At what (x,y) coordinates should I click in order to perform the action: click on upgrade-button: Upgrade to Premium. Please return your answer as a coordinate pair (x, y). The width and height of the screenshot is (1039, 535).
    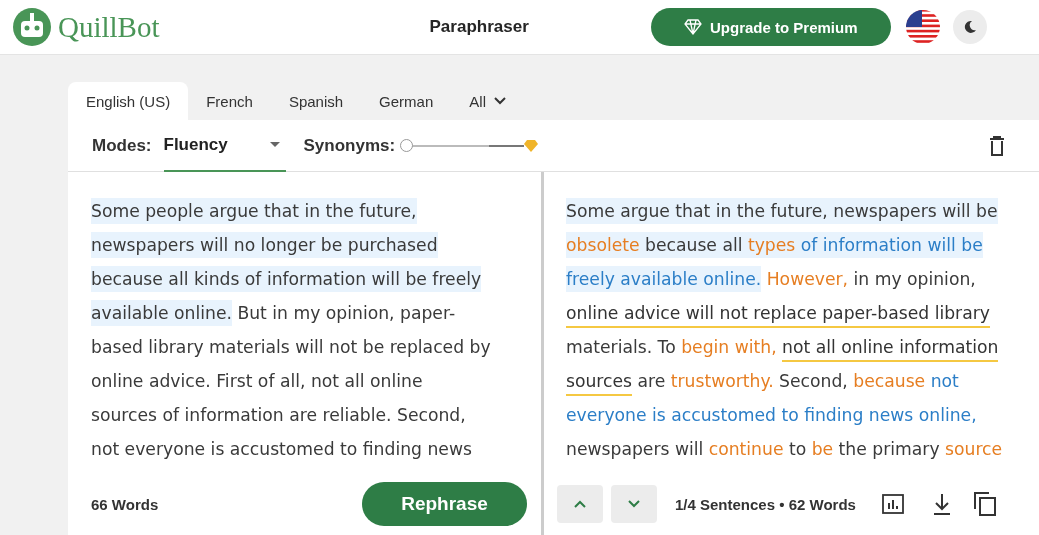
    Looking at the image, I should click on (770, 27).